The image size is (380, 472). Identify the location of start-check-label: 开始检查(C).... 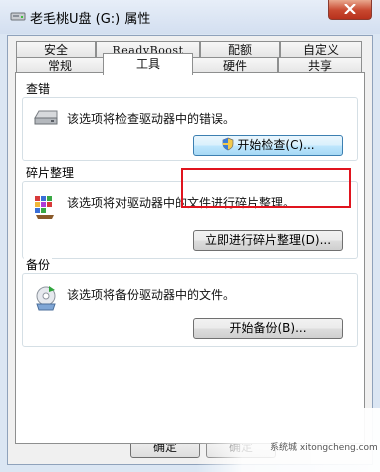
(276, 145).